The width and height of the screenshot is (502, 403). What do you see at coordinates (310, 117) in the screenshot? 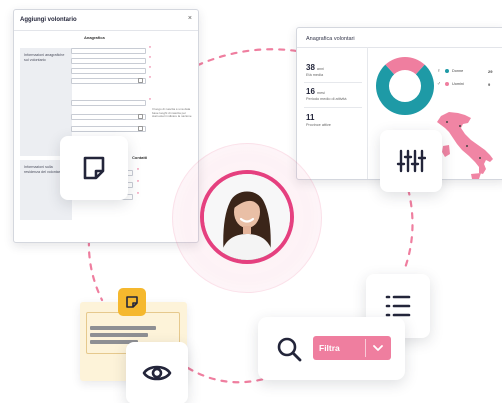
I see `stat-value: 11` at bounding box center [310, 117].